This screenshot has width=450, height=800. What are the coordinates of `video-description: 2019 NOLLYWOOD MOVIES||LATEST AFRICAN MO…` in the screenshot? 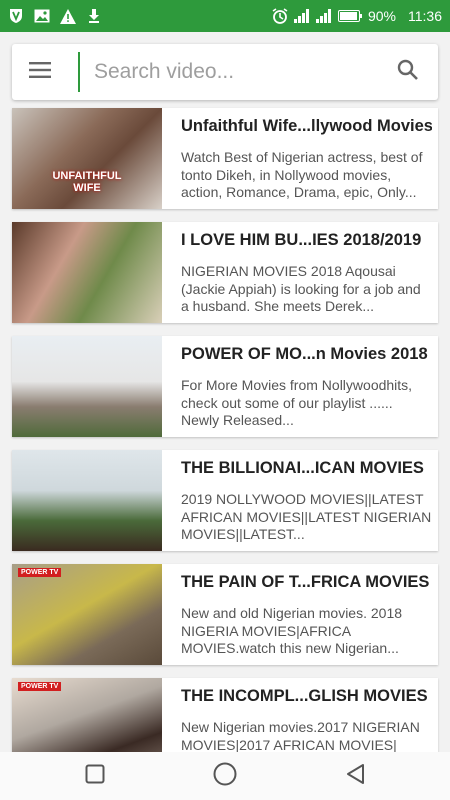 It's located at (306, 516).